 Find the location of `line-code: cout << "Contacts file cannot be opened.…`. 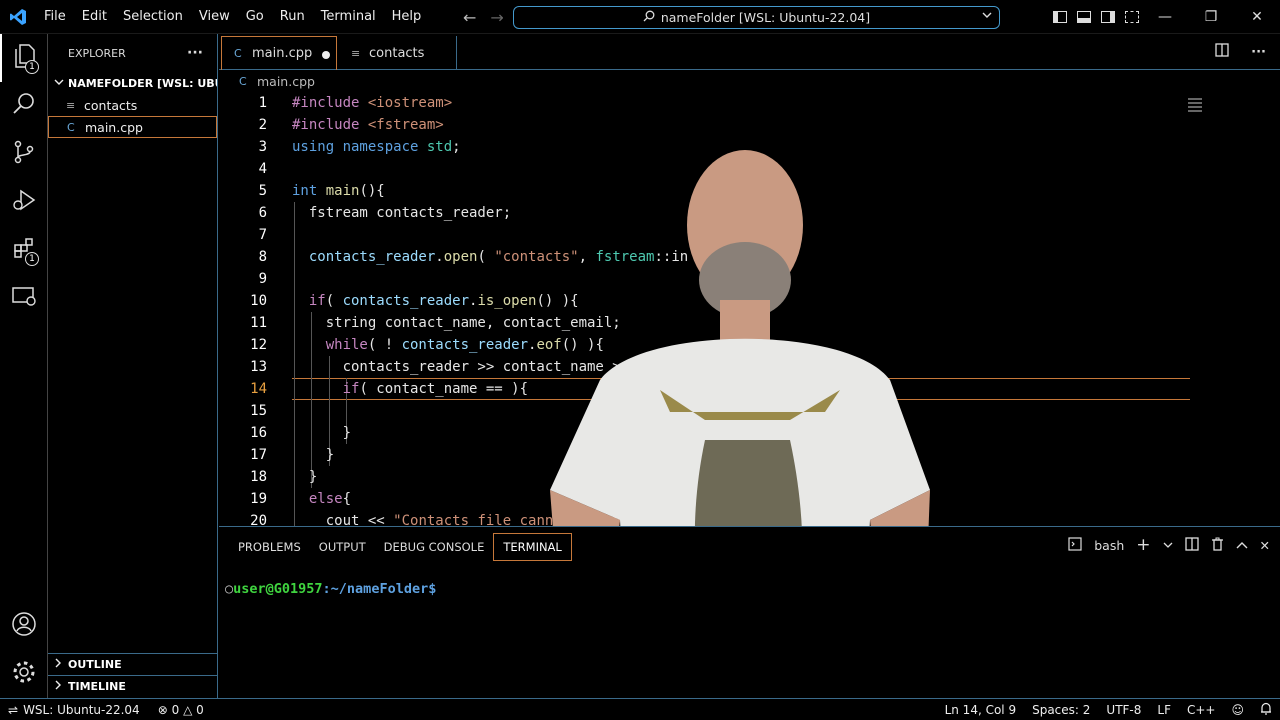

line-code: cout << "Contacts file cannot be opened.… is located at coordinates (494, 518).